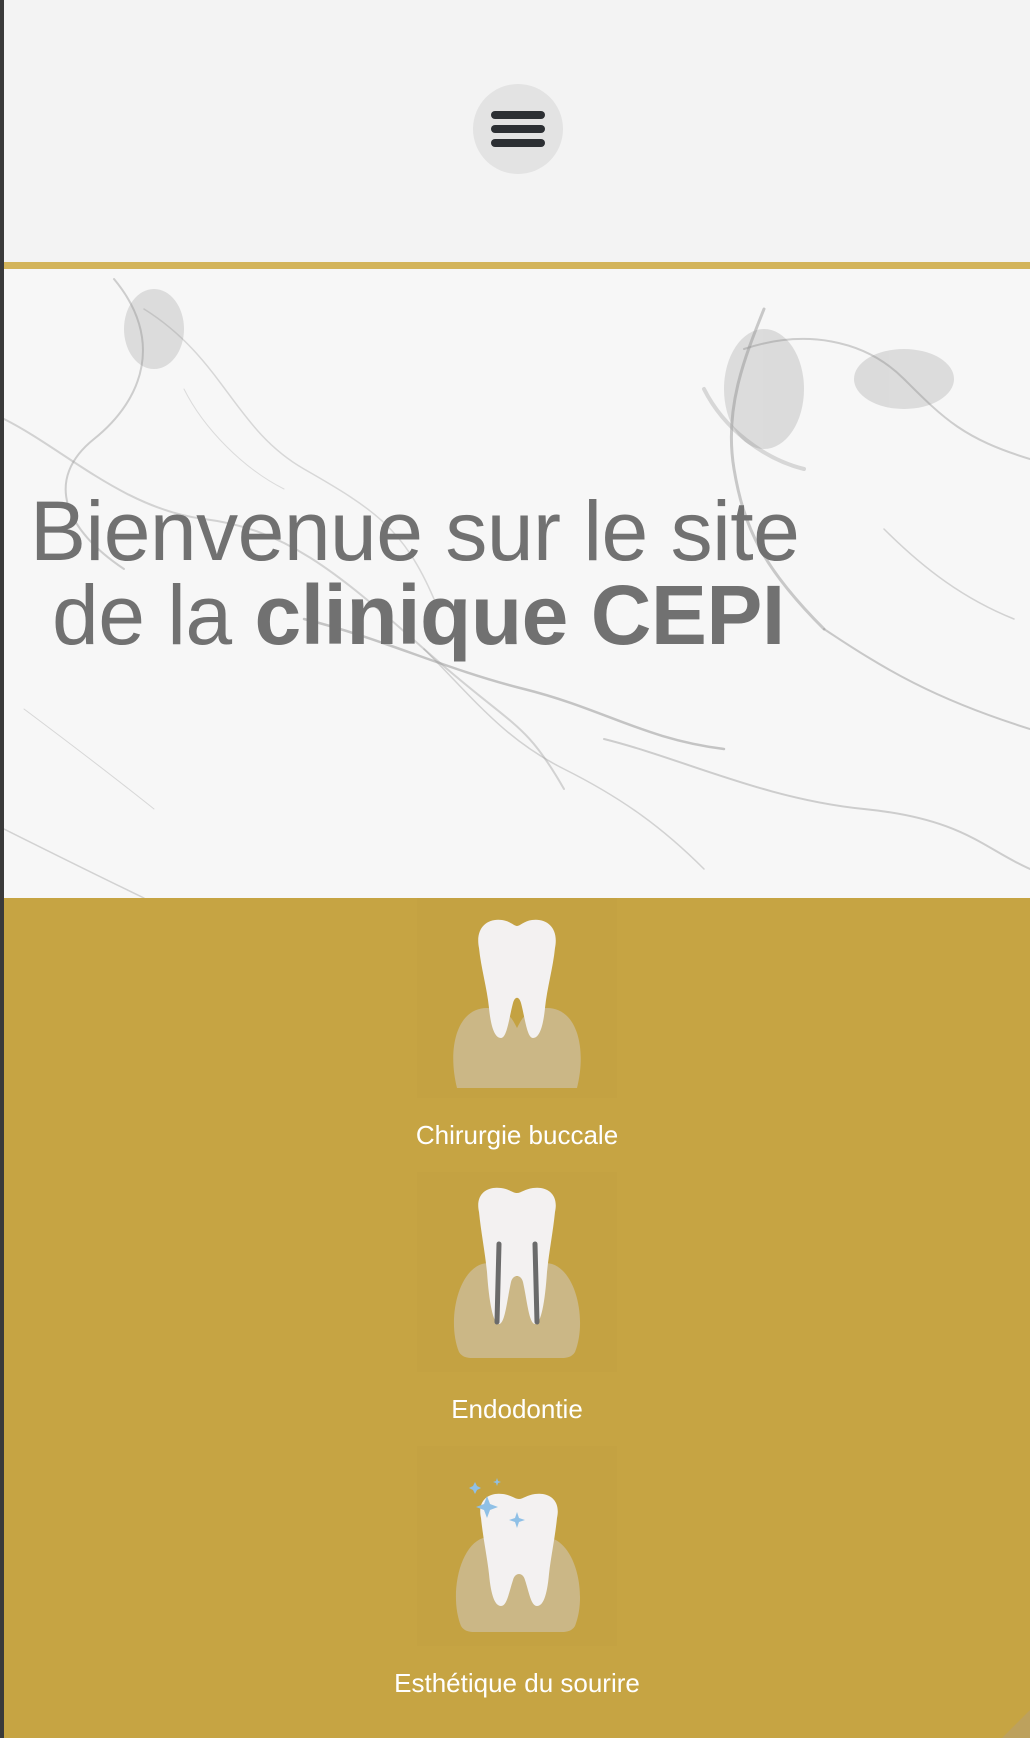 Image resolution: width=1030 pixels, height=1738 pixels. What do you see at coordinates (415, 531) in the screenshot?
I see `hero-title-line1: Bienvenue sur le site` at bounding box center [415, 531].